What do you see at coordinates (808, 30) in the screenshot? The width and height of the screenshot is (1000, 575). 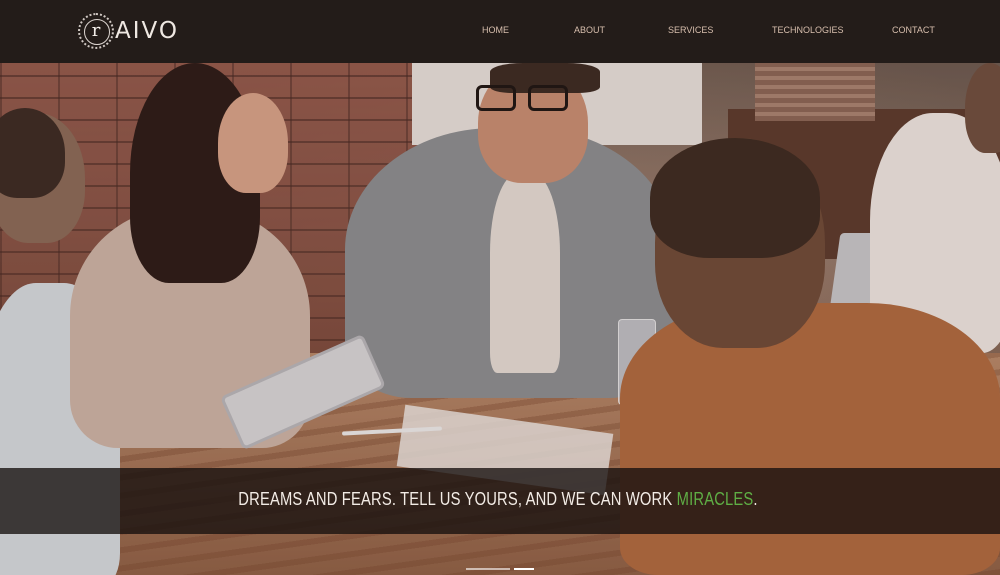 I see `nav-technologies-link: TECHNOLOGIES` at bounding box center [808, 30].